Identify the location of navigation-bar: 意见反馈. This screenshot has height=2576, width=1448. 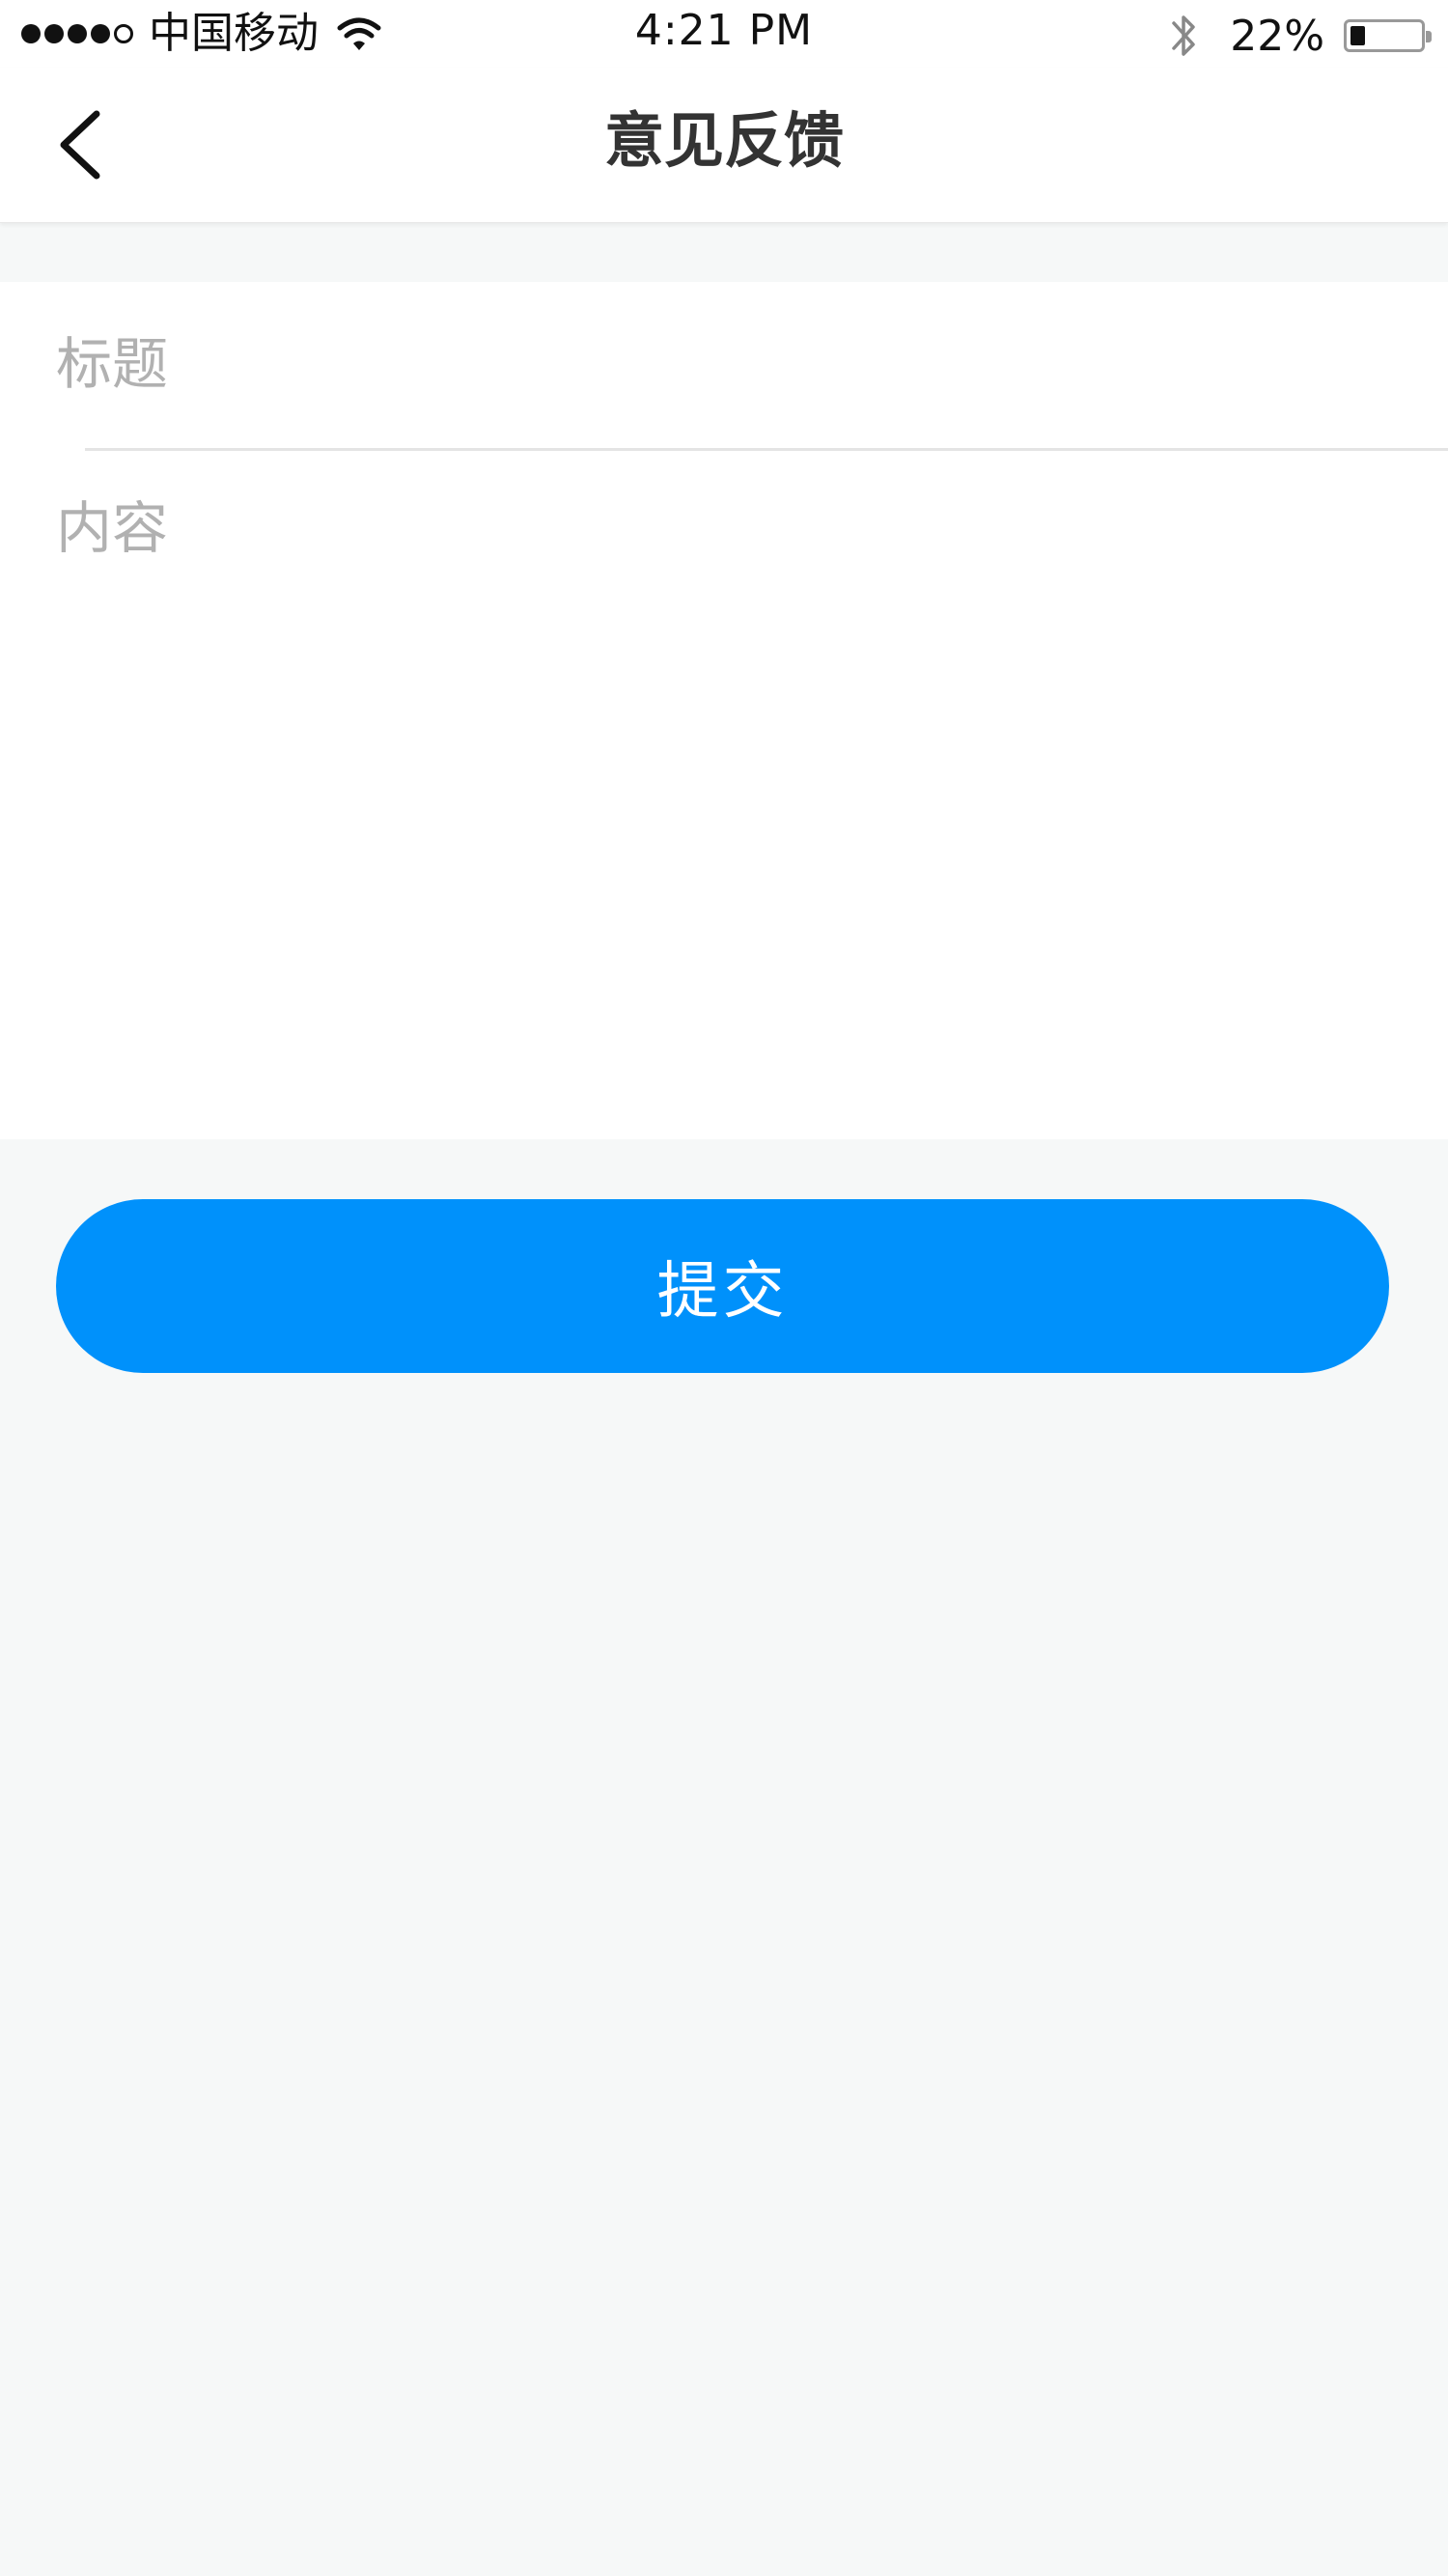
(724, 146).